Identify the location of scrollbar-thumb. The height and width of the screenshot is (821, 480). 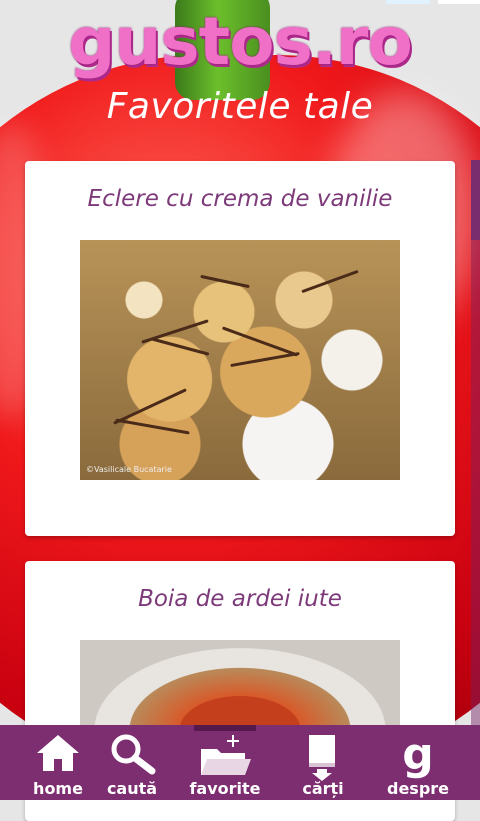
(475, 200).